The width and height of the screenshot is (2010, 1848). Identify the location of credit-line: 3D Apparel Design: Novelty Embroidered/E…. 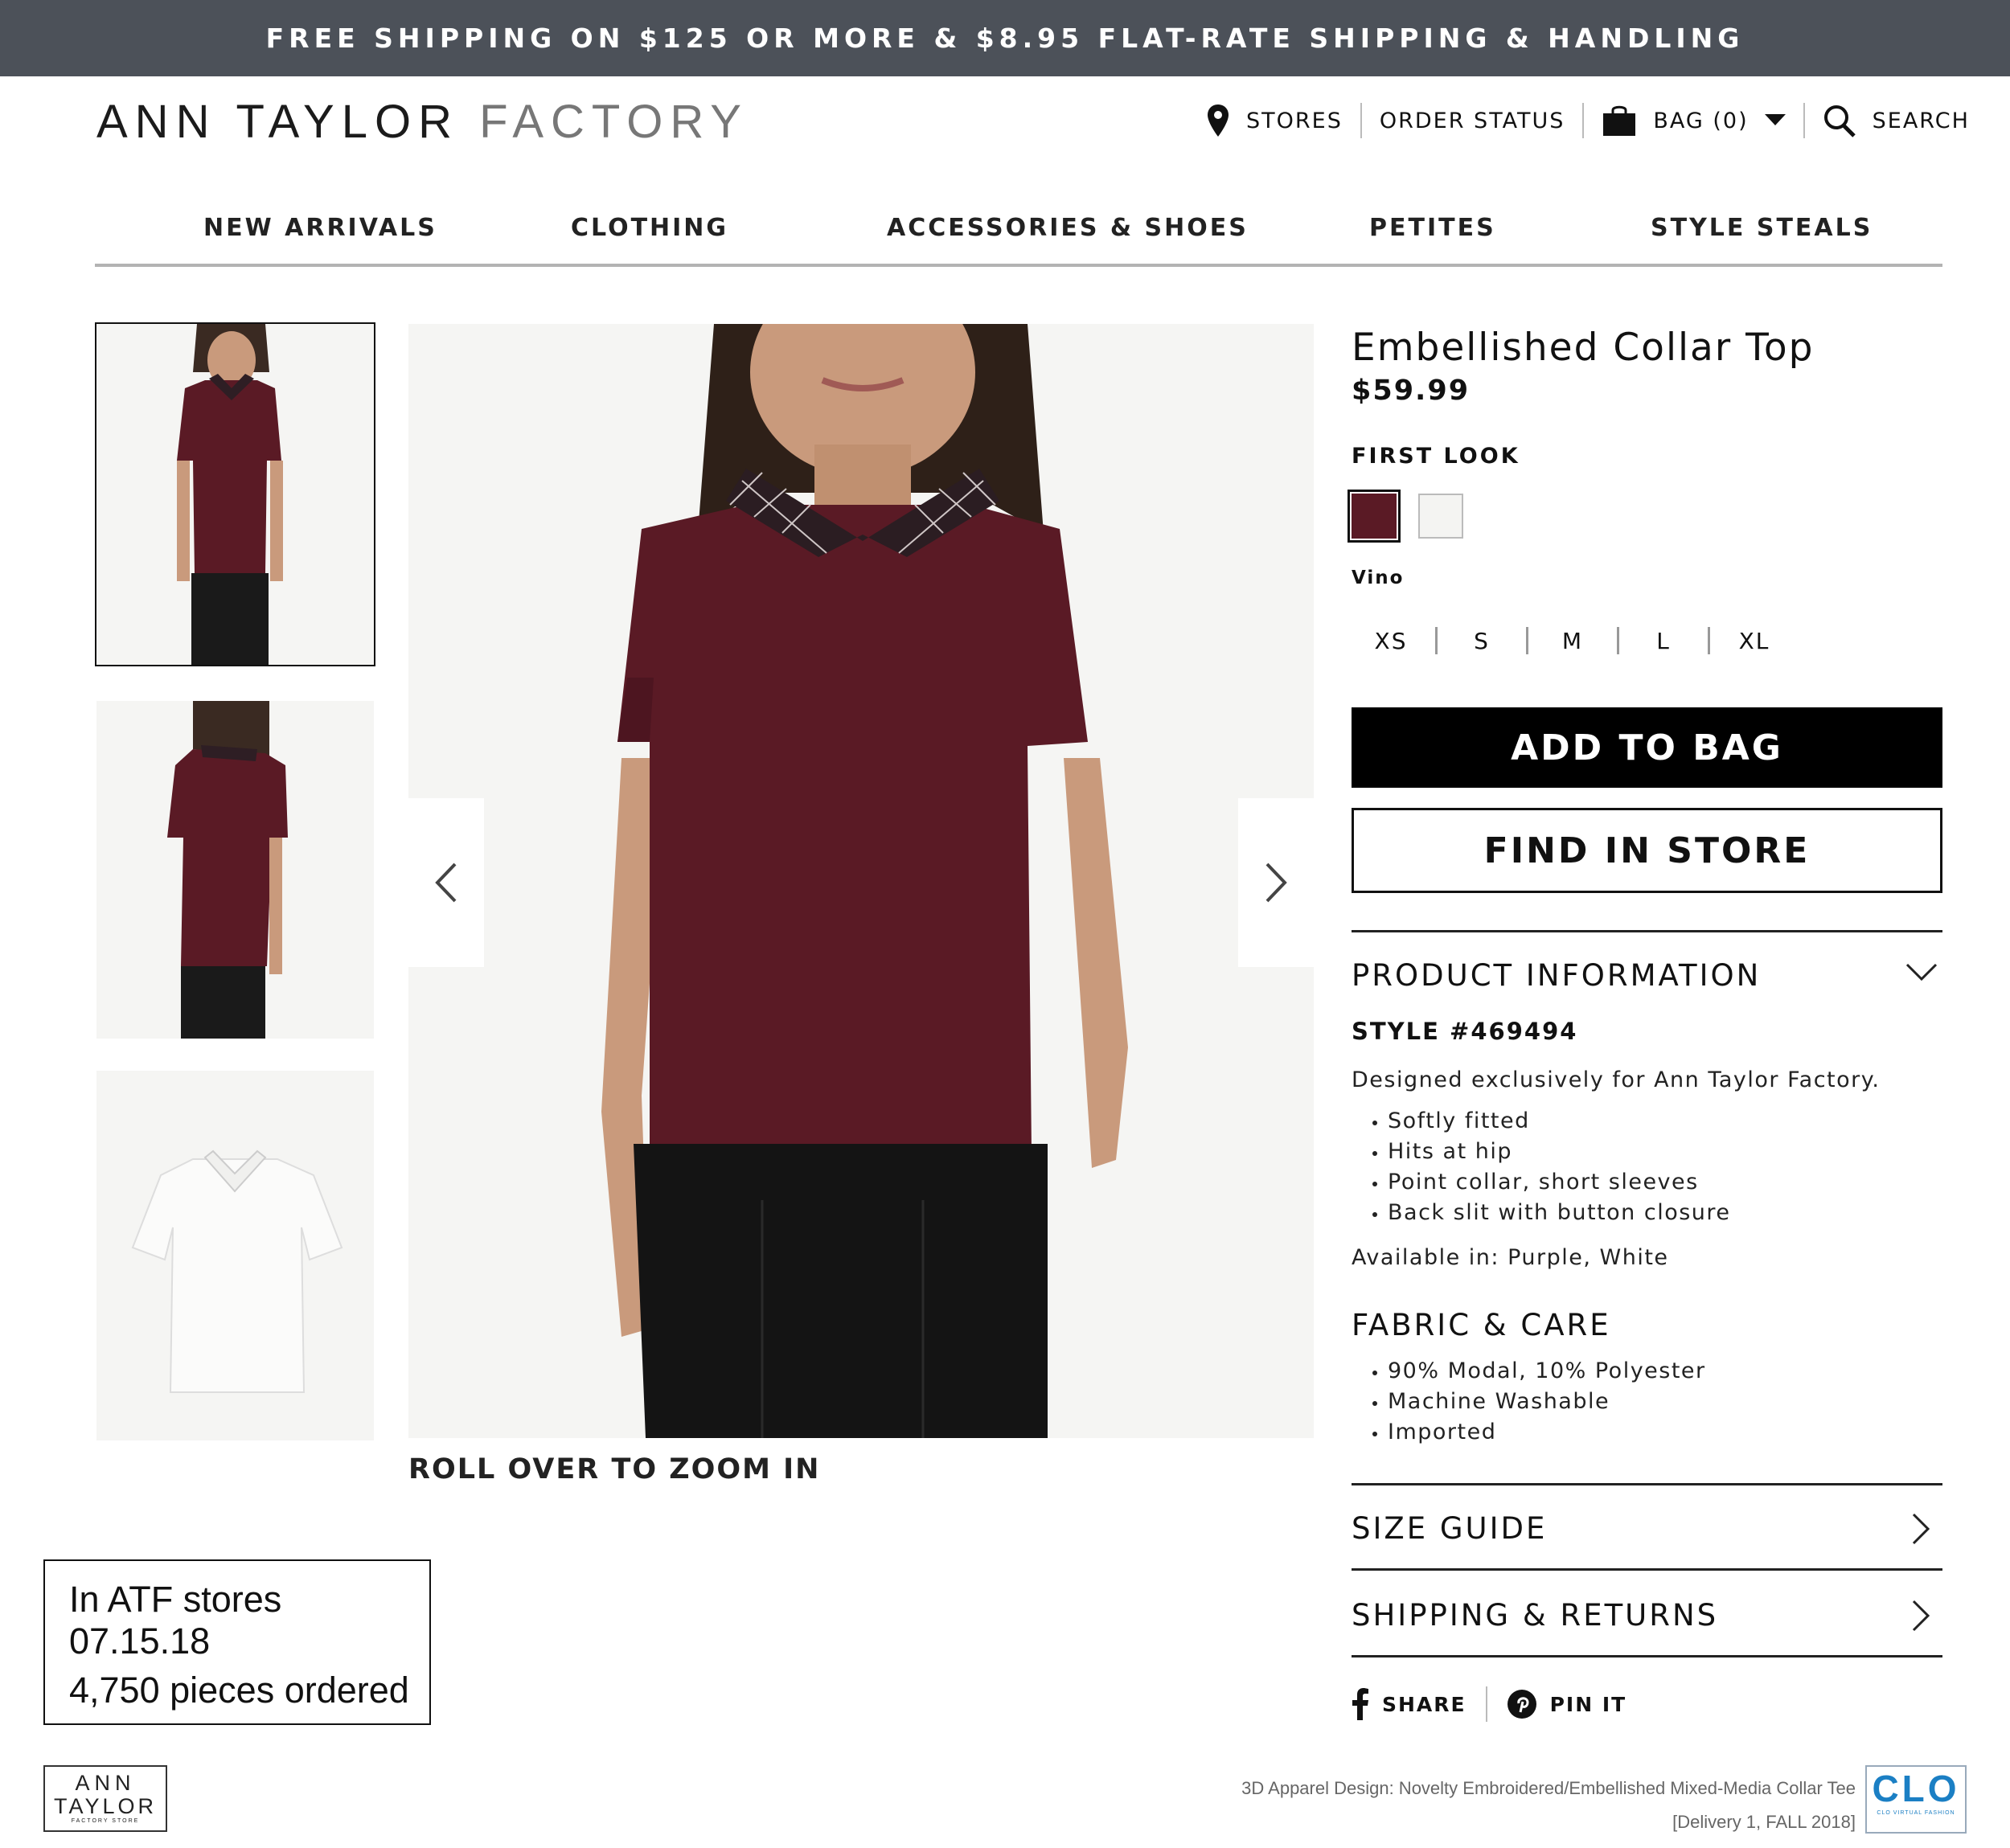
(1548, 1788).